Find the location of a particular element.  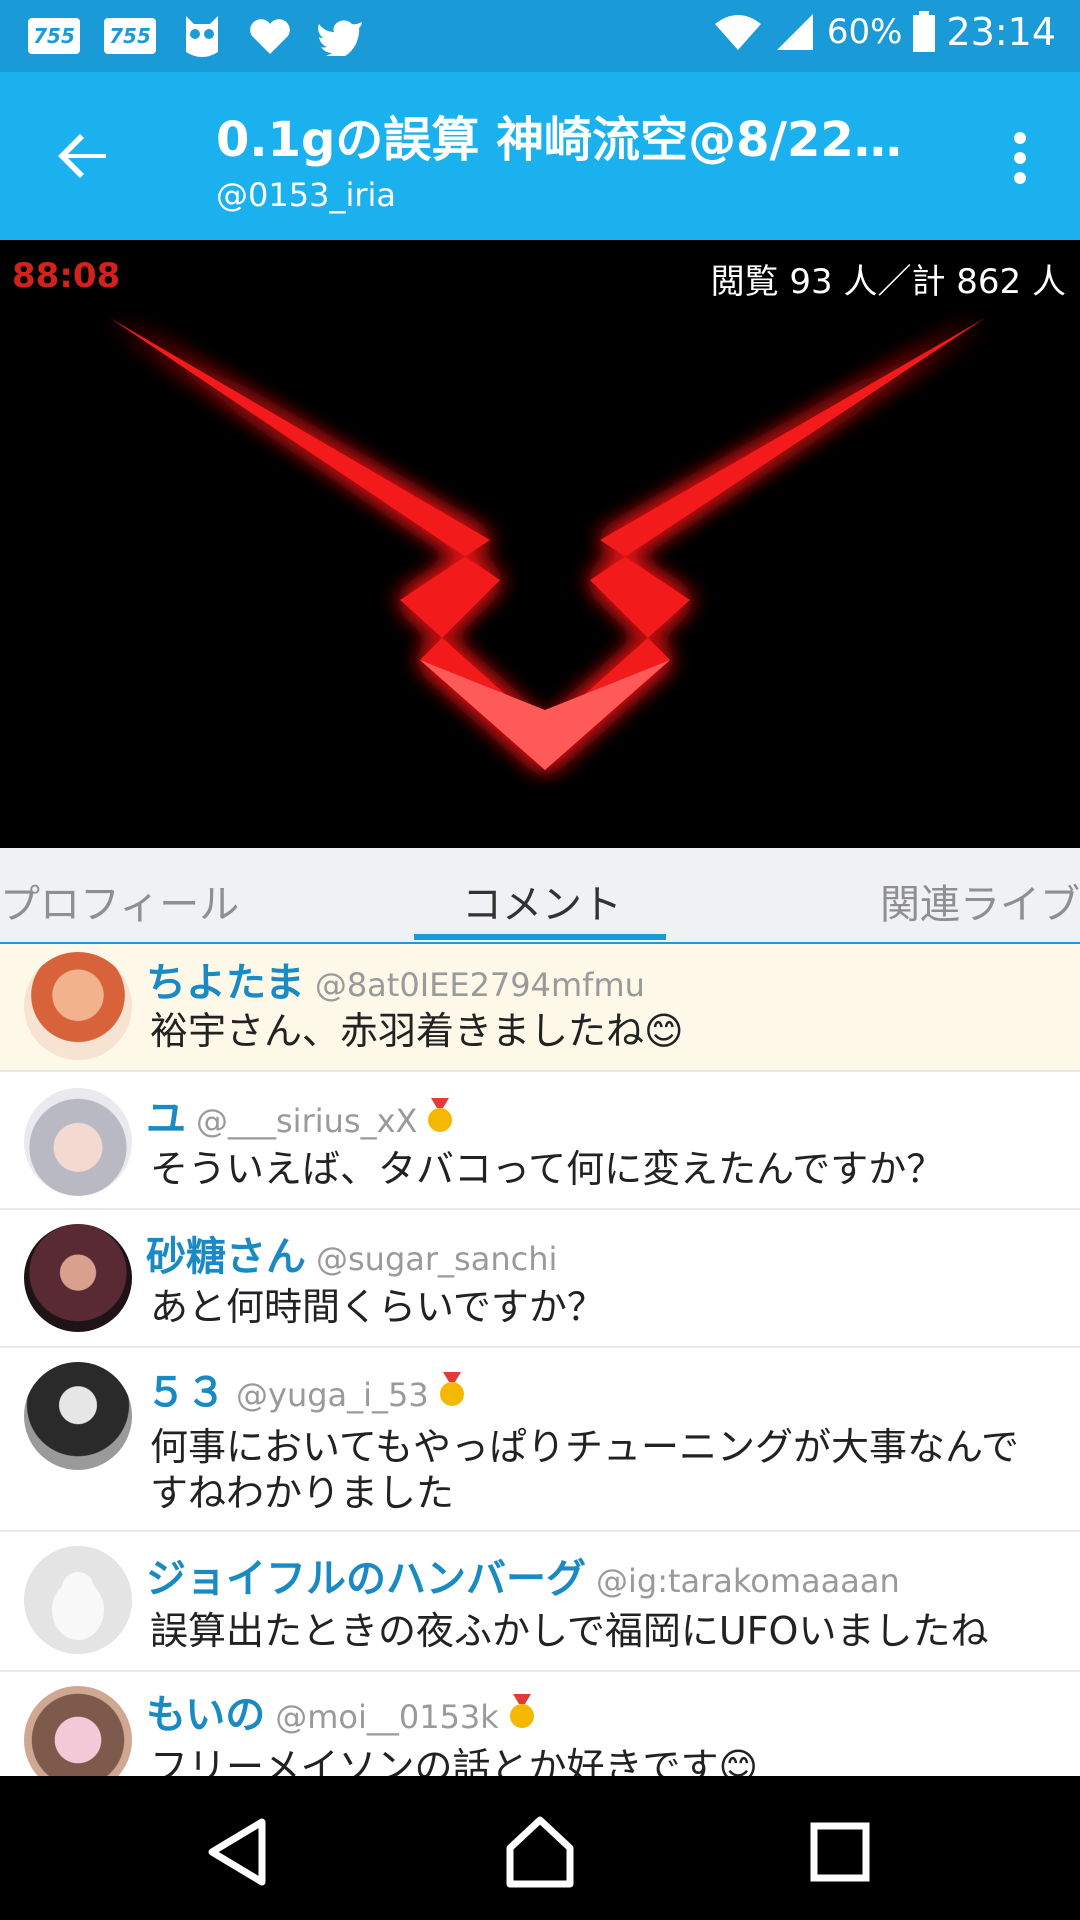

user-handle: @___sirius_xX is located at coordinates (307, 1121).